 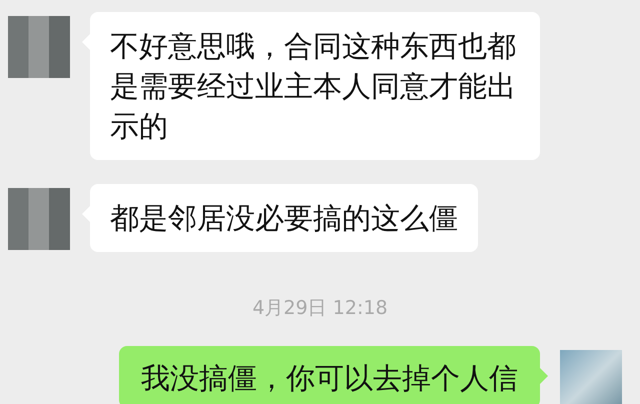 What do you see at coordinates (320, 308) in the screenshot?
I see `timestamp: 4月29日 12:18` at bounding box center [320, 308].